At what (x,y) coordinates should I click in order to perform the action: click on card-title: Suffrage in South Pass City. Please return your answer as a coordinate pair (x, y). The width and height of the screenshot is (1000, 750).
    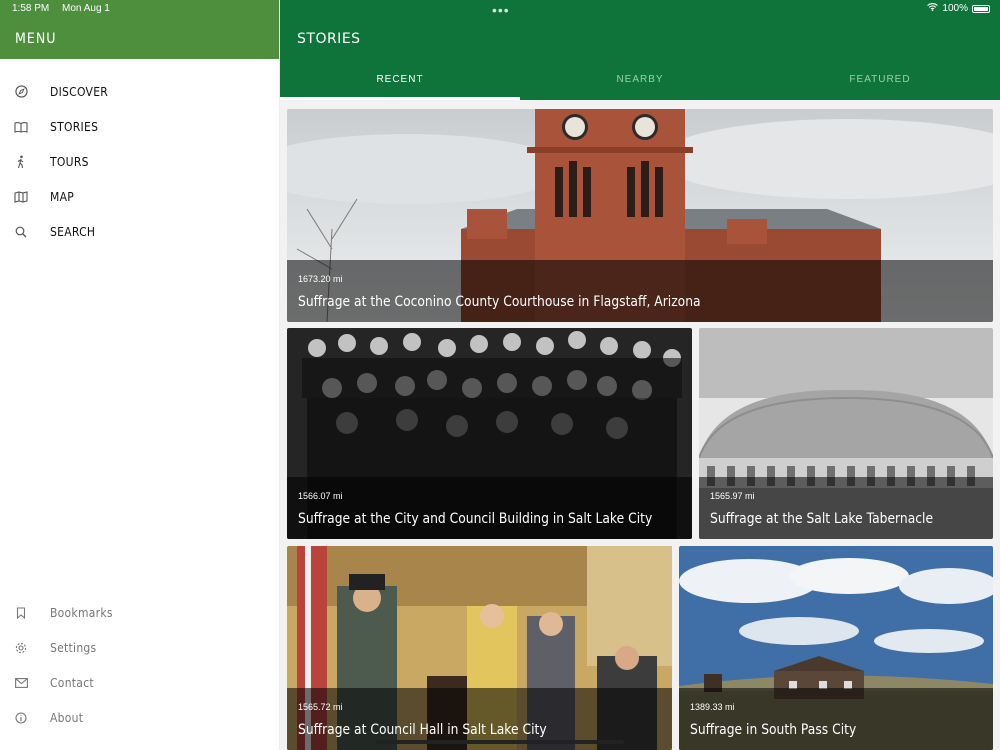
    Looking at the image, I should click on (773, 730).